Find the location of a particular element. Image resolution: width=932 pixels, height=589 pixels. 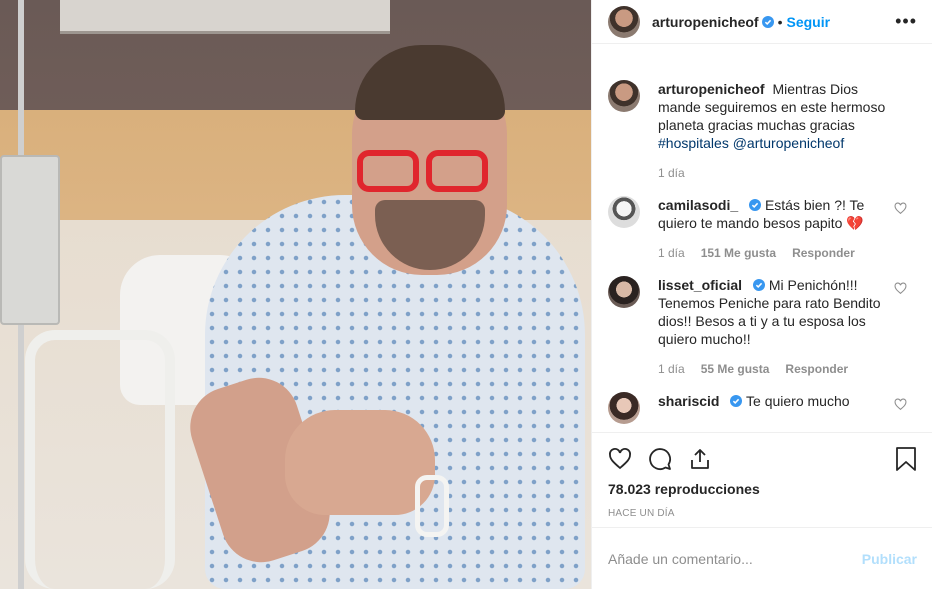

clasped-hands is located at coordinates (360, 462).